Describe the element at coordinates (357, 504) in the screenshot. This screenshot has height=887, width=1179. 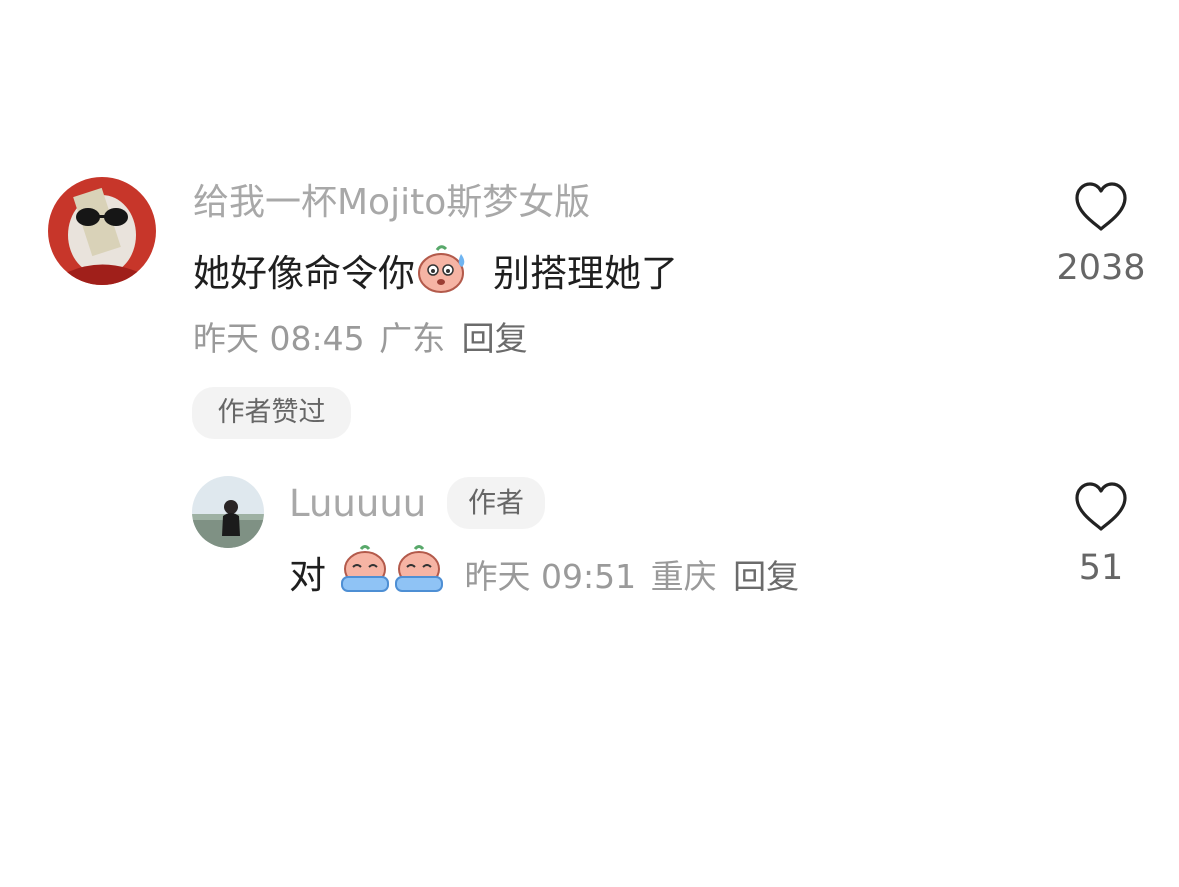
I see `reply-username: Luuuuu` at that location.